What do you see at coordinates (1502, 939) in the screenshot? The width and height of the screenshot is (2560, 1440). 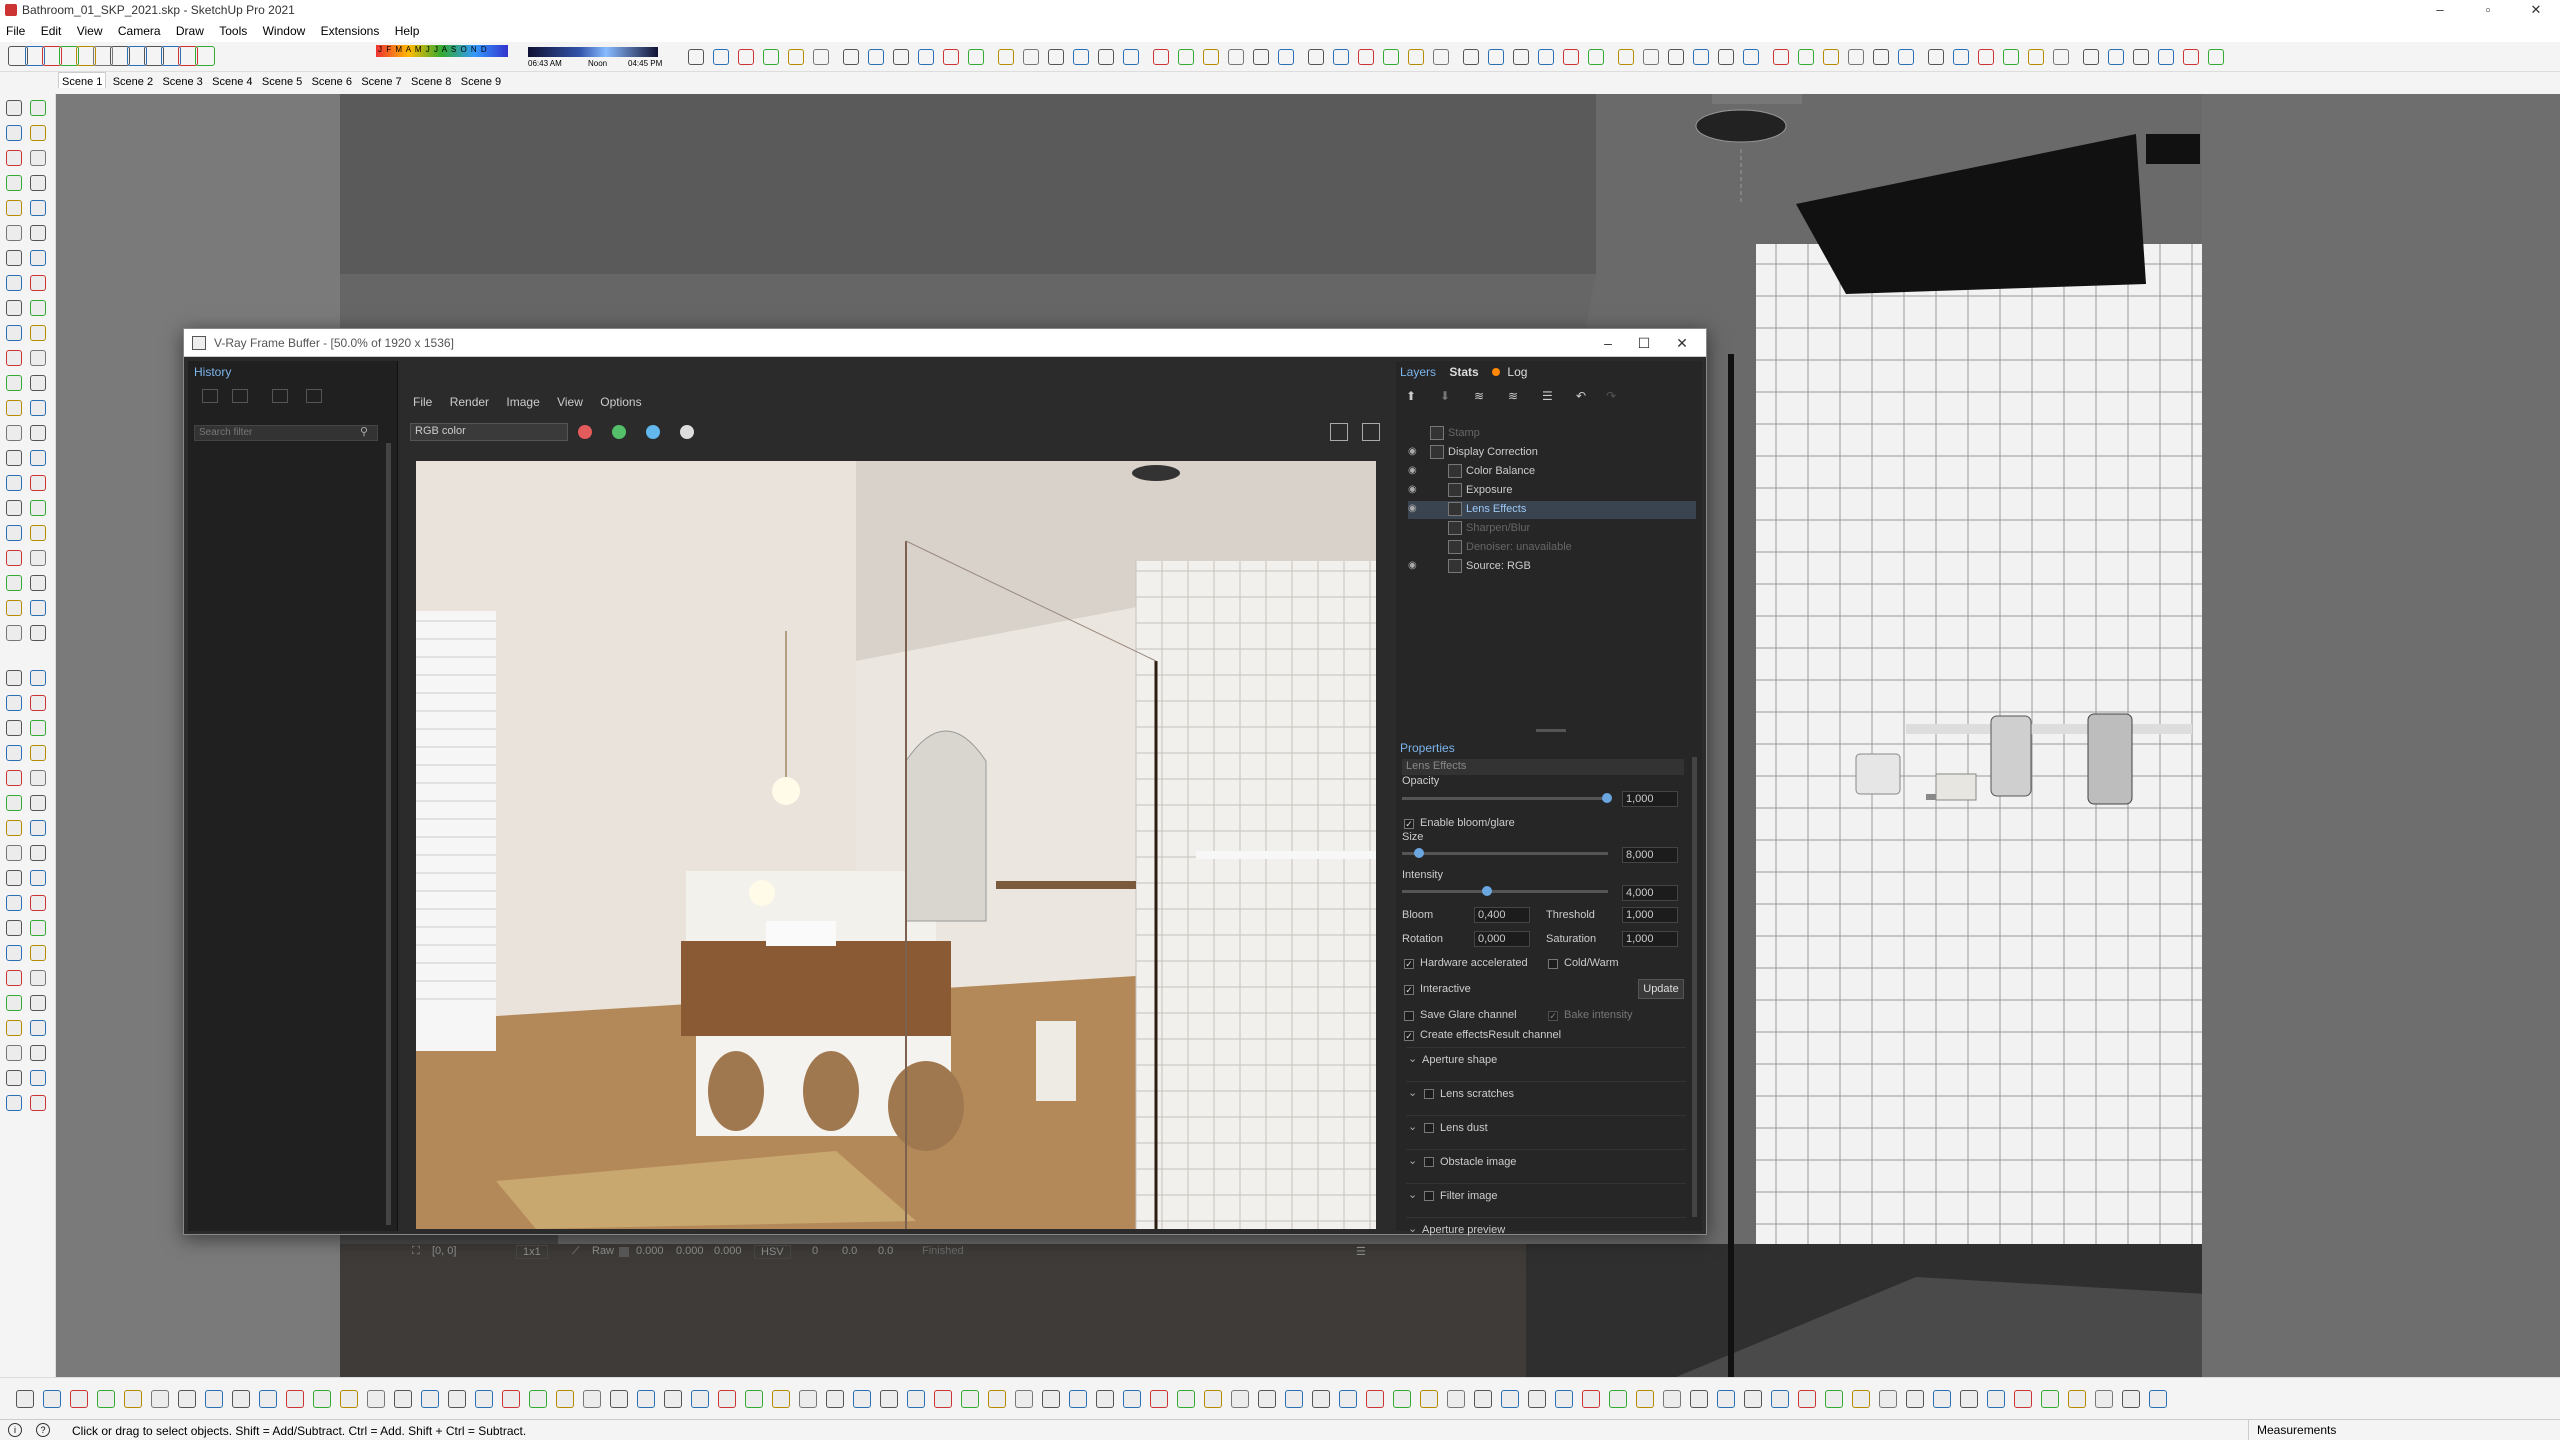 I see `rotation-field: 0,000` at bounding box center [1502, 939].